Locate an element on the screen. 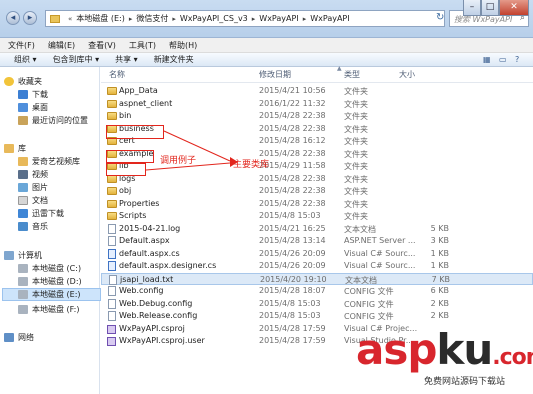 This screenshot has height=394, width=533. column-header-date: 修改日期 is located at coordinates (275, 75).